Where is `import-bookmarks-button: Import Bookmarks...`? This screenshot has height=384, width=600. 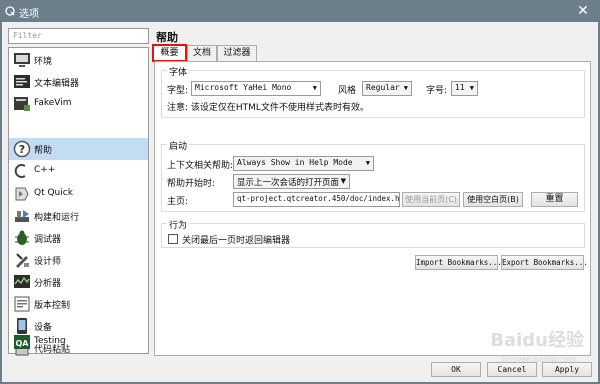 import-bookmarks-button: Import Bookmarks... is located at coordinates (458, 262).